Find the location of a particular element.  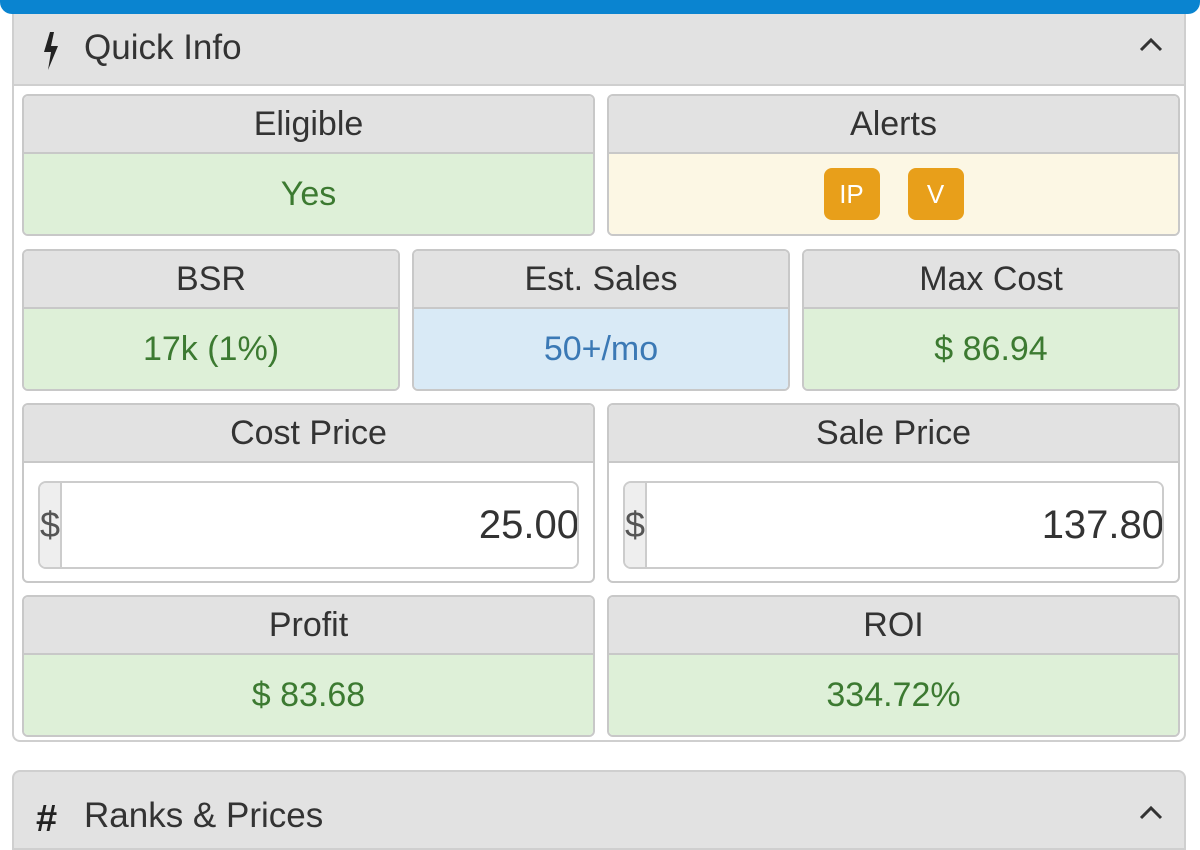

bolt-icon is located at coordinates (51, 51).